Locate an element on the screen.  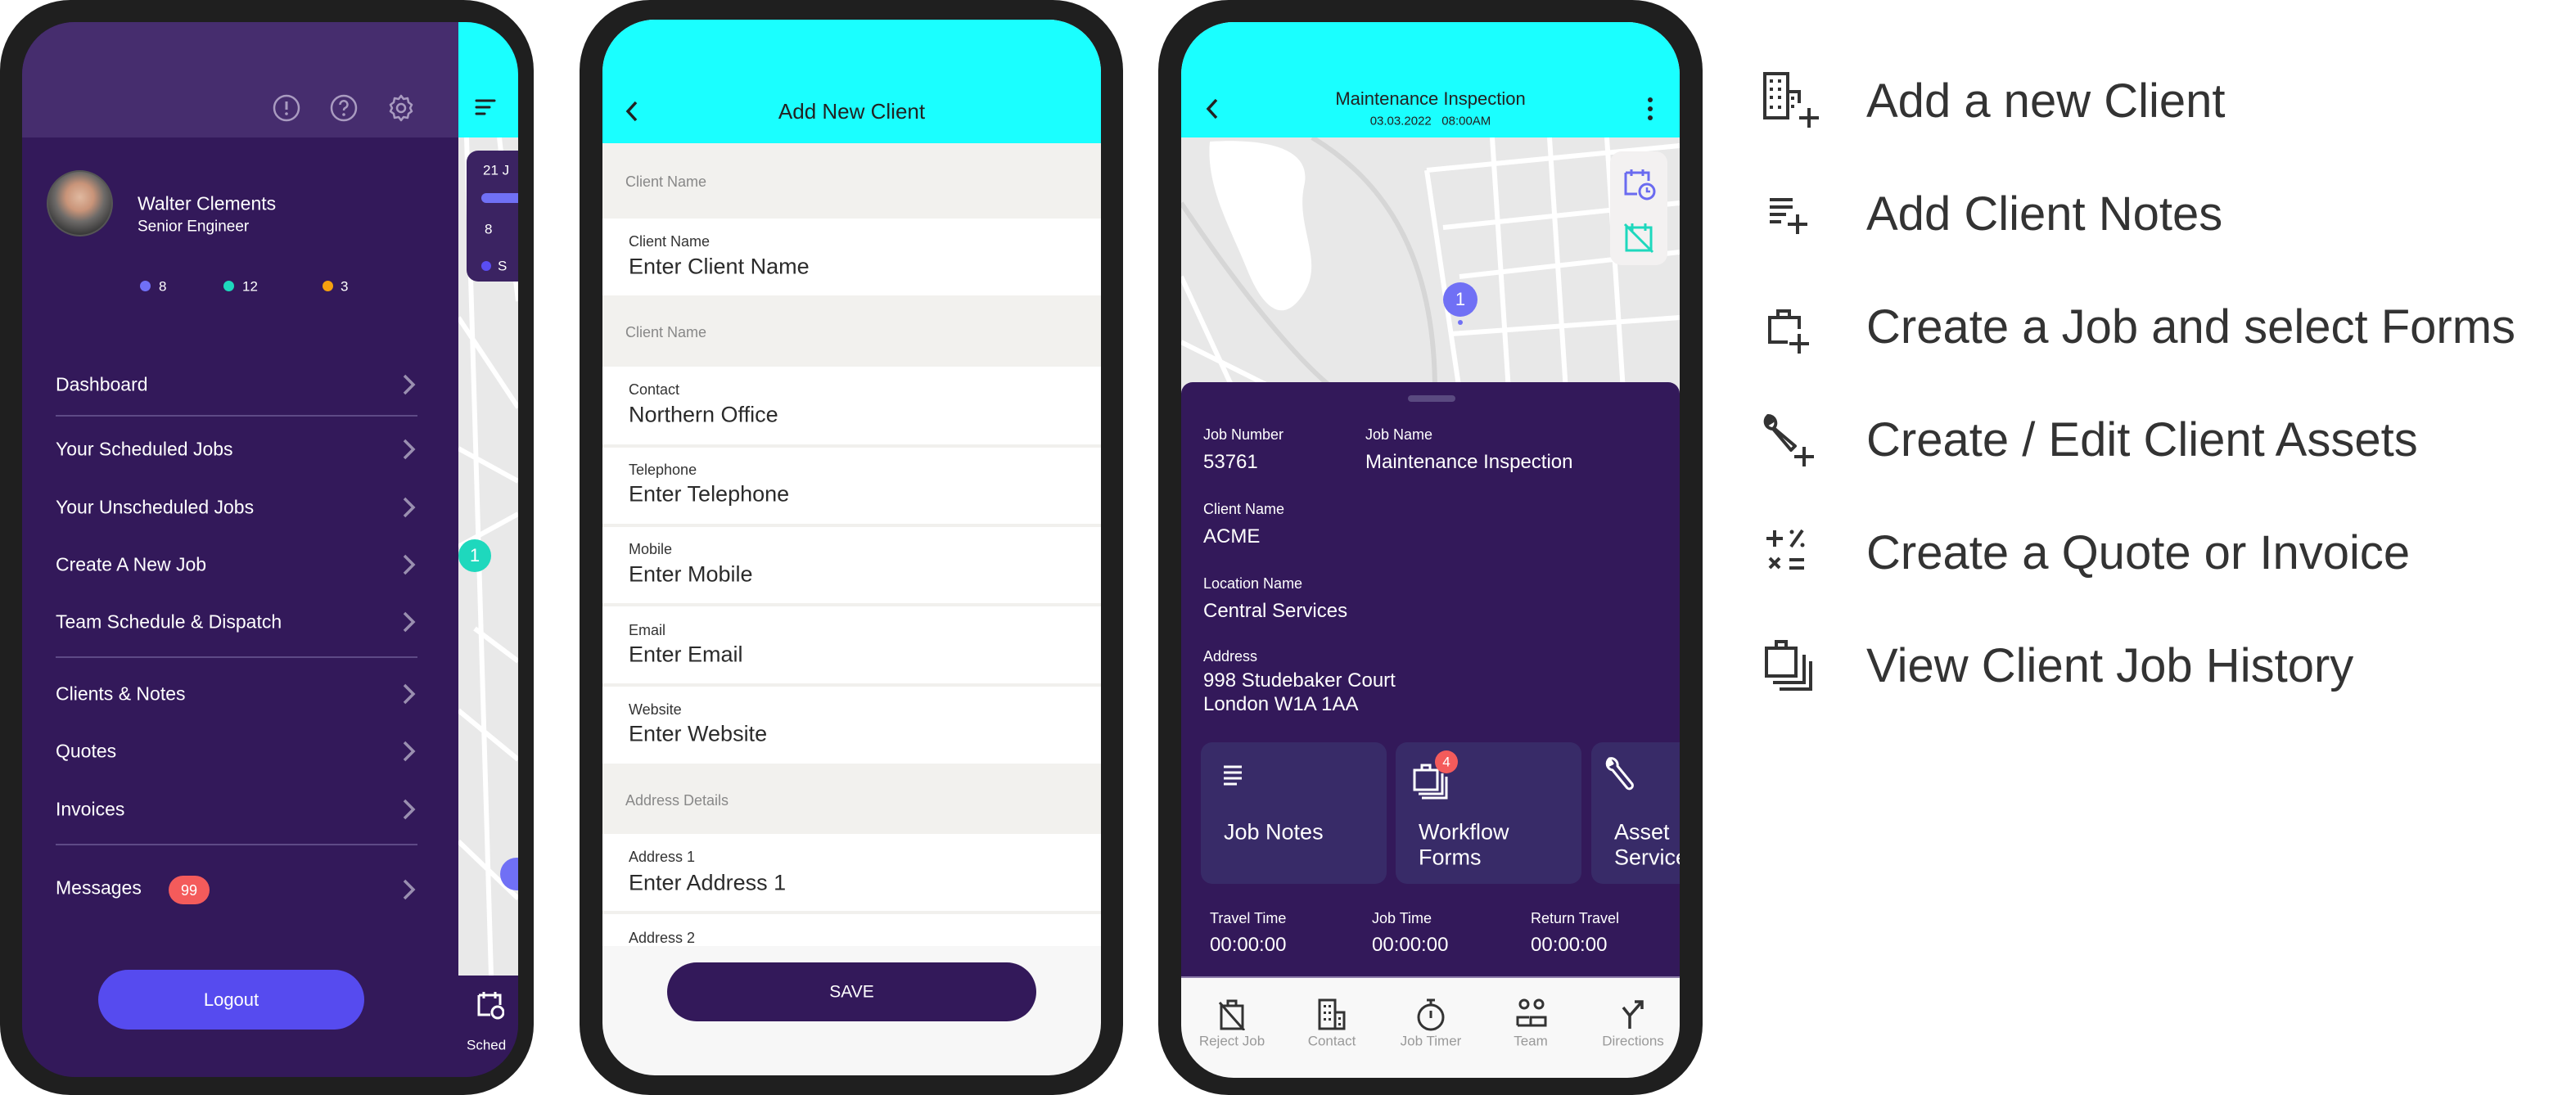
address-label: Address is located at coordinates (1230, 657).